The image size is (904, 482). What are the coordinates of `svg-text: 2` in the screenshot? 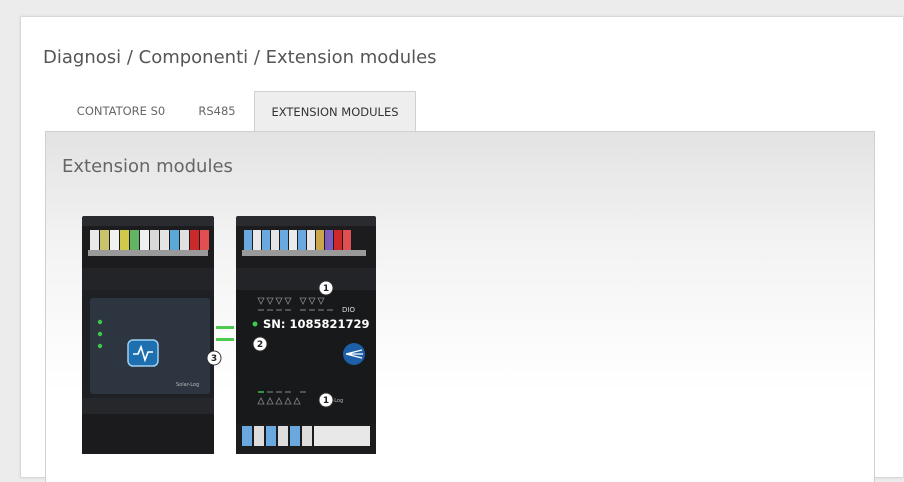 It's located at (260, 345).